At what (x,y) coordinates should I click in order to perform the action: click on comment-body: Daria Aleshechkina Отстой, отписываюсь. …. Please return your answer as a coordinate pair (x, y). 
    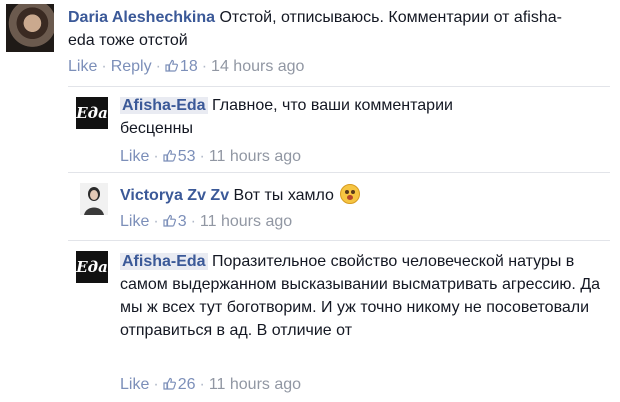
    Looking at the image, I should click on (328, 29).